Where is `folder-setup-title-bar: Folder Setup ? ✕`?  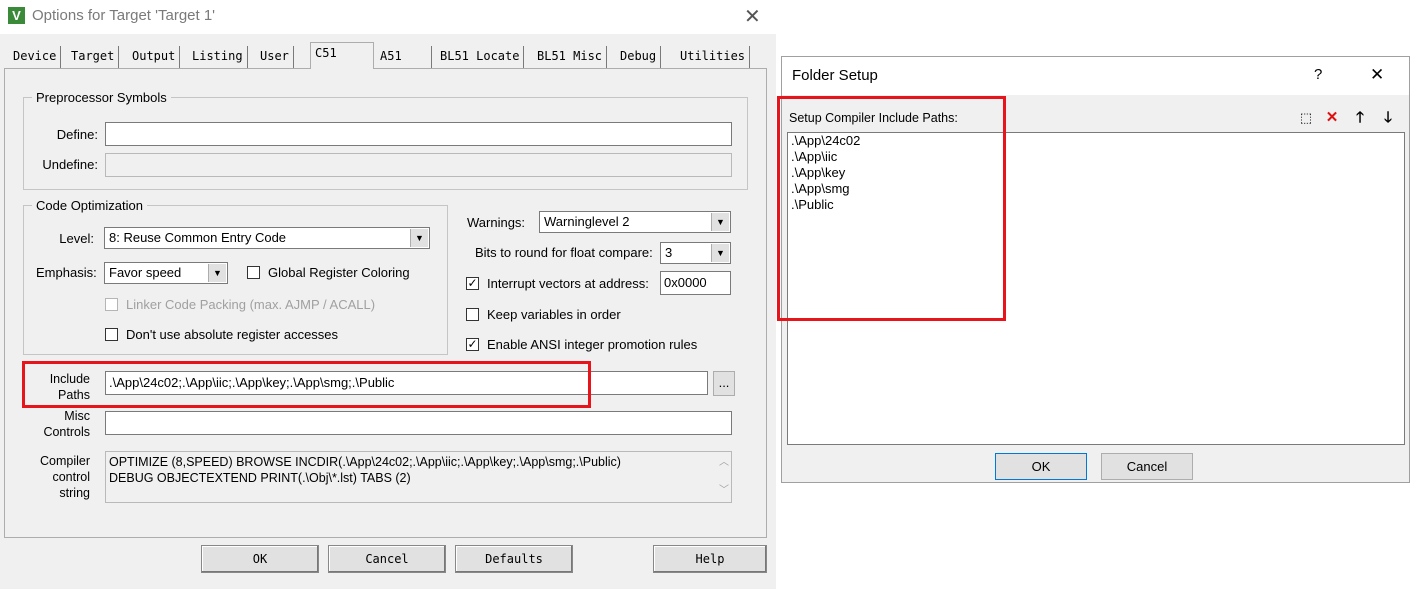 folder-setup-title-bar: Folder Setup ? ✕ is located at coordinates (1095, 76).